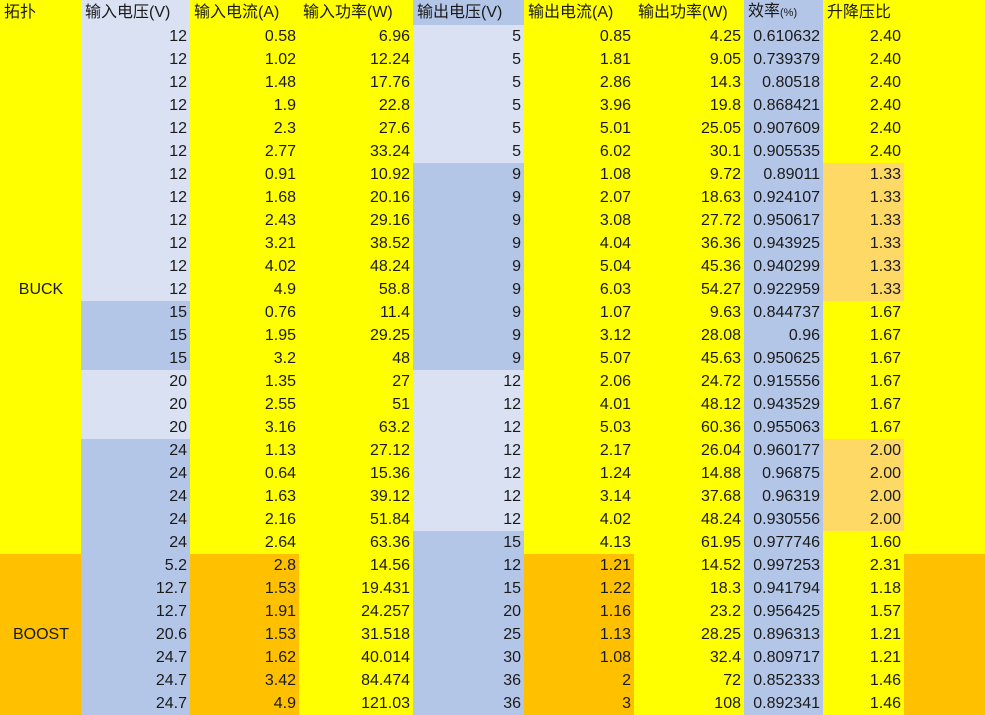 The width and height of the screenshot is (985, 715). I want to click on cell-eff: 0.89011, so click(783, 174).